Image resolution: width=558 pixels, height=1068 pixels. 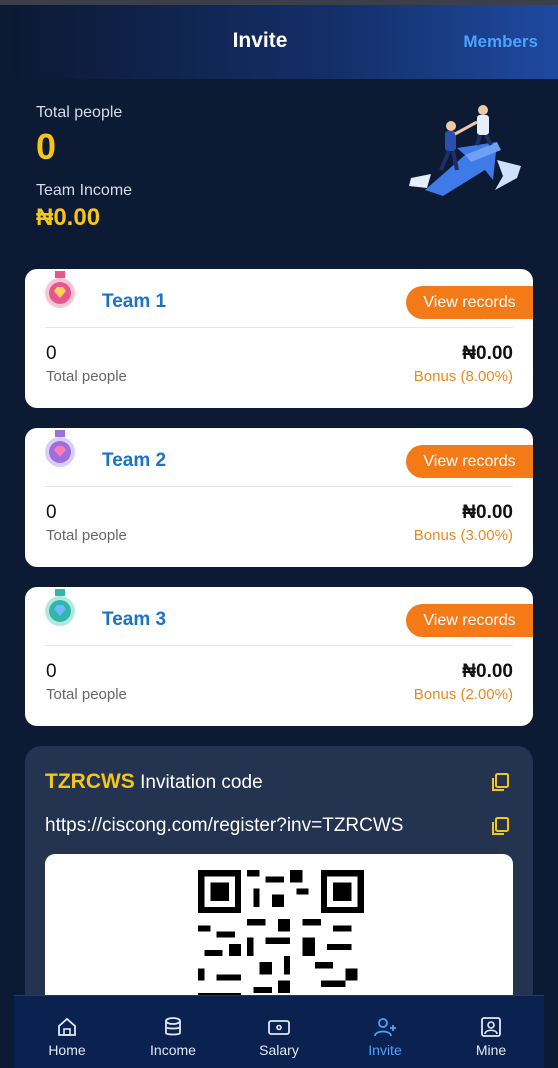 I want to click on tab-label: Home, so click(x=67, y=1050).